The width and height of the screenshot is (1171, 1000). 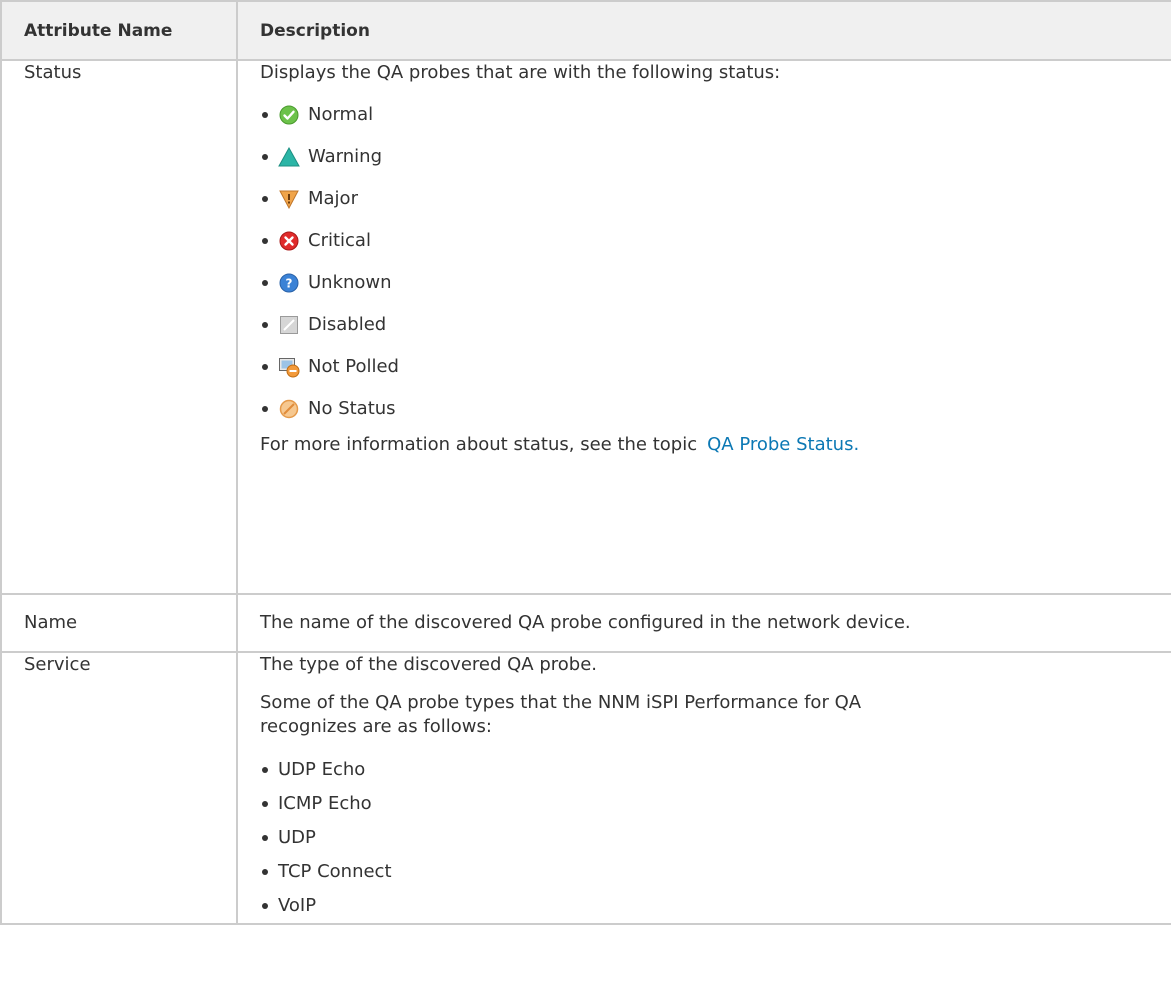 I want to click on attribute-name: Name, so click(x=119, y=623).